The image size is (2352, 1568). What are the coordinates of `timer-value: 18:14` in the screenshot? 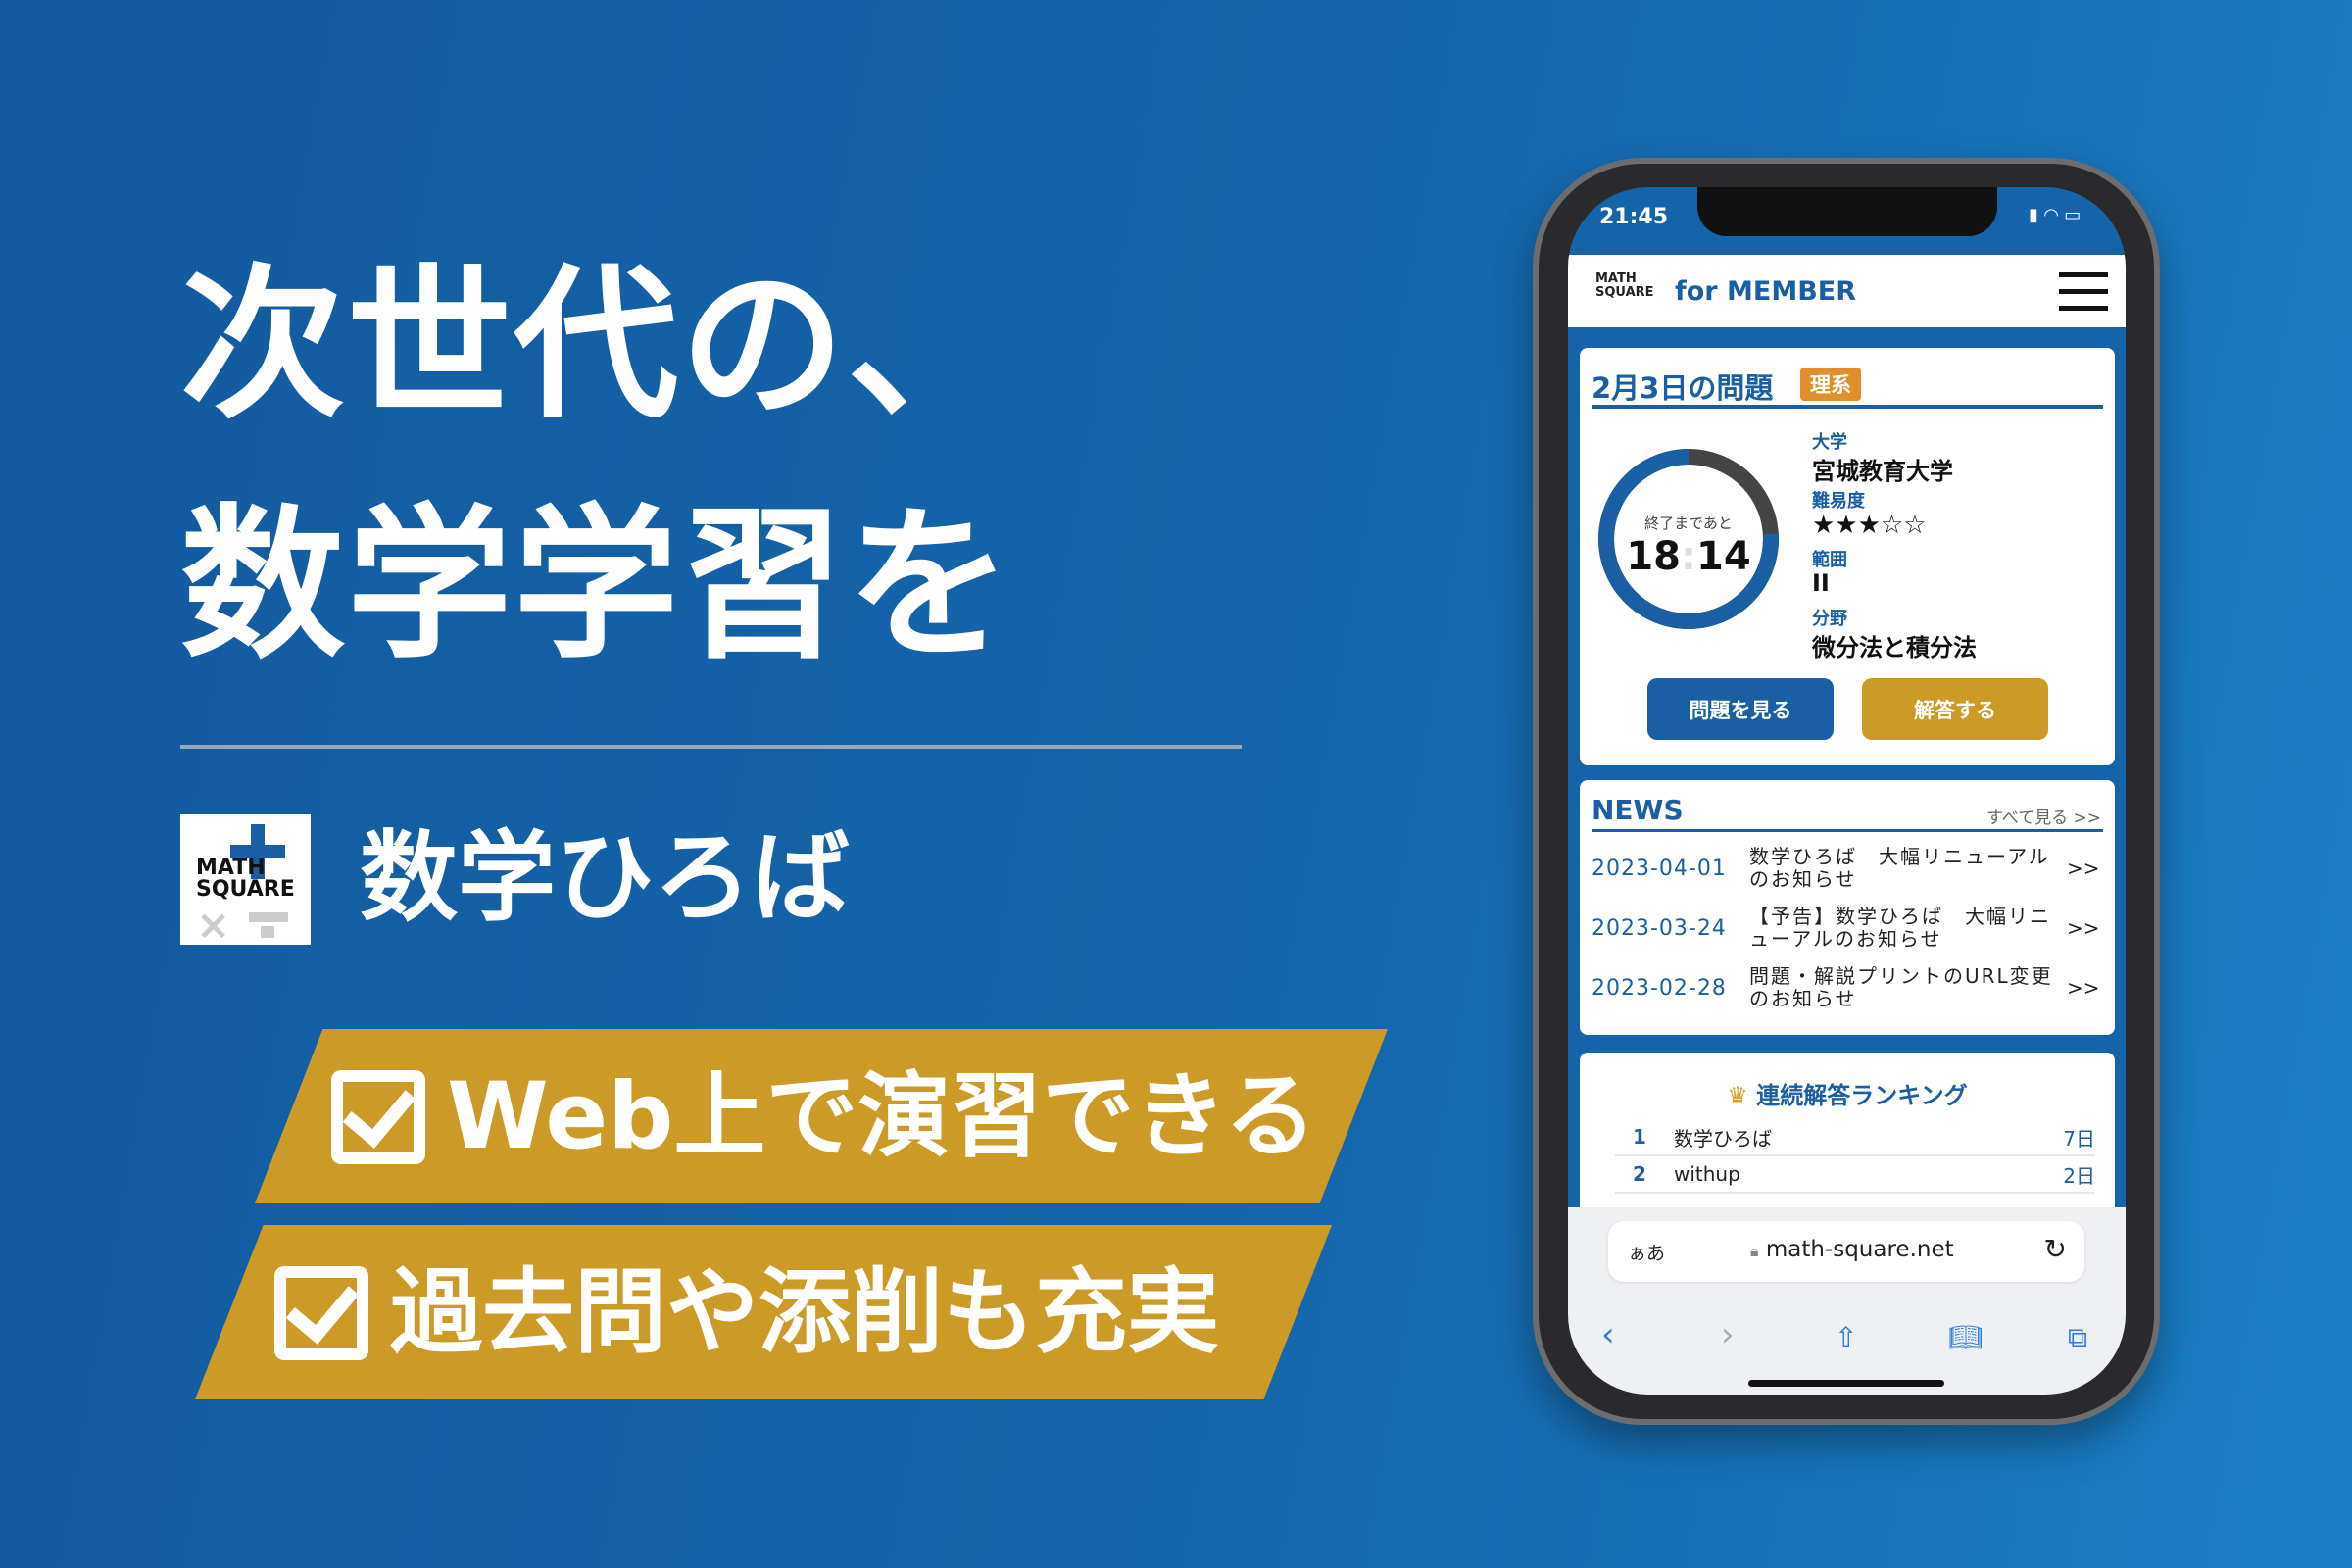 It's located at (1688, 556).